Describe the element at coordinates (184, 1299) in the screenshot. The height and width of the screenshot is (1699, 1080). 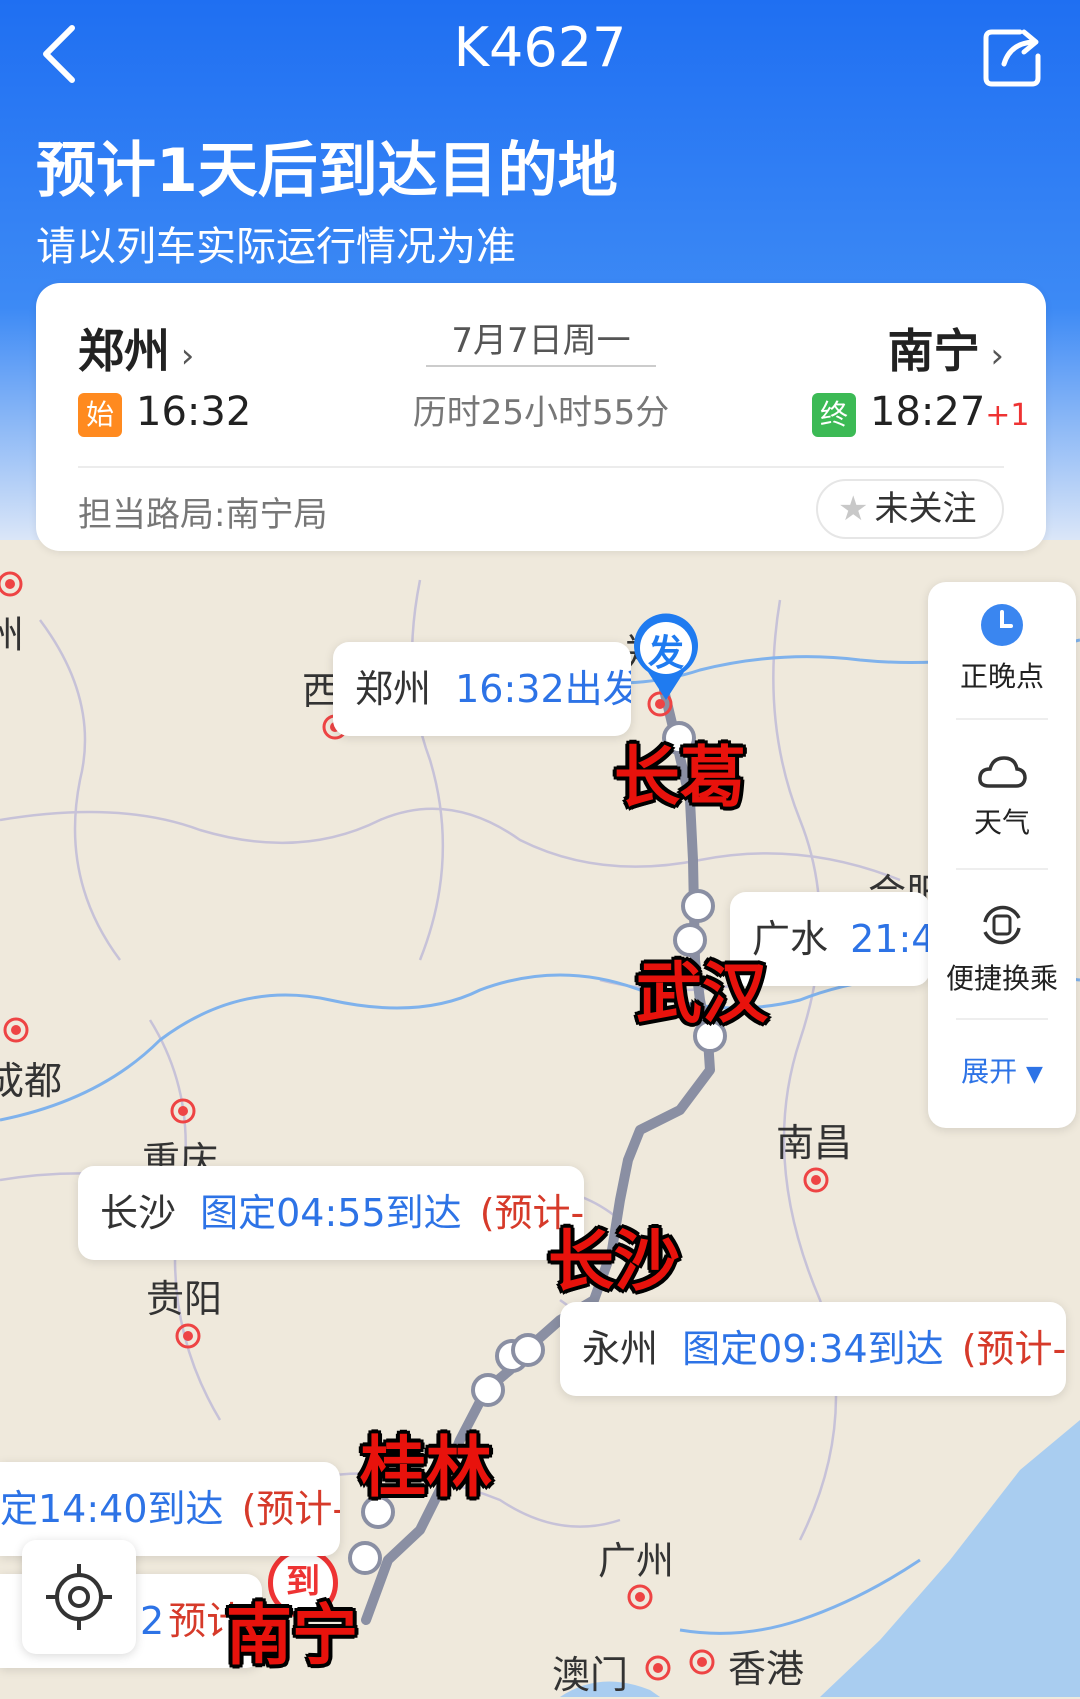
I see `map-label-guiyang: 贵阳` at that location.